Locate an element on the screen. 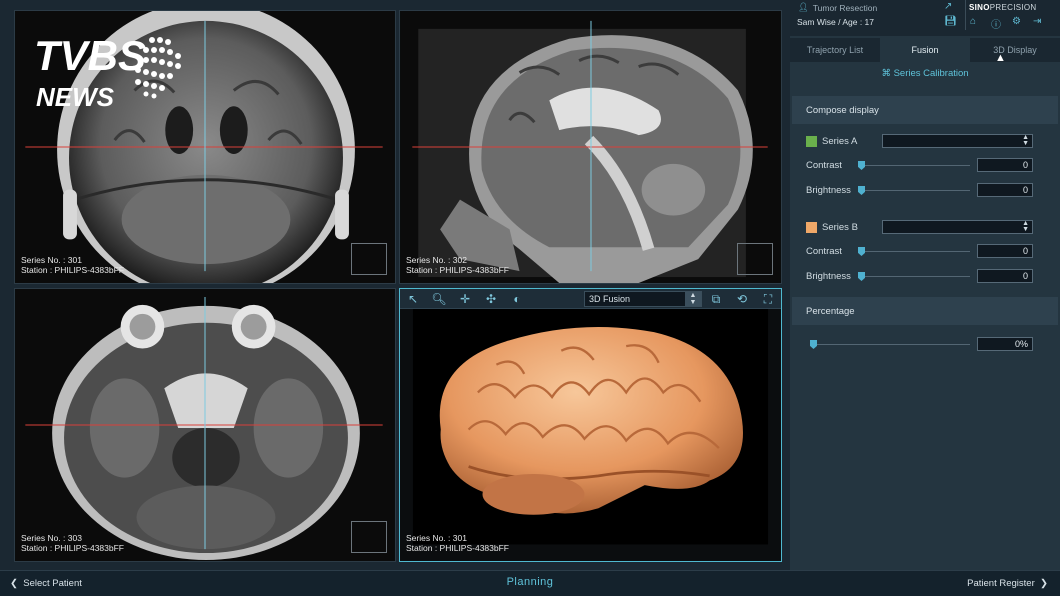 This screenshot has width=1060, height=596. patient-register-button: Patient Register ❯ is located at coordinates (1007, 583).